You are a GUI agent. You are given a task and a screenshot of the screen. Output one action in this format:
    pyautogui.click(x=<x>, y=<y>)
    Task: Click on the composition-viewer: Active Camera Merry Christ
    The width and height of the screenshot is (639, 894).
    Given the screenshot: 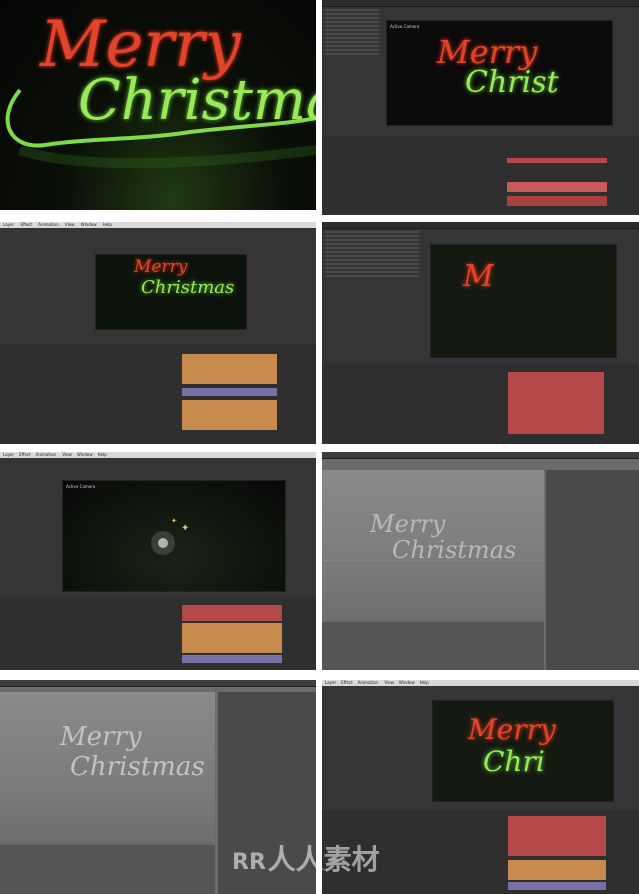 What is the action you would take?
    pyautogui.click(x=499, y=73)
    